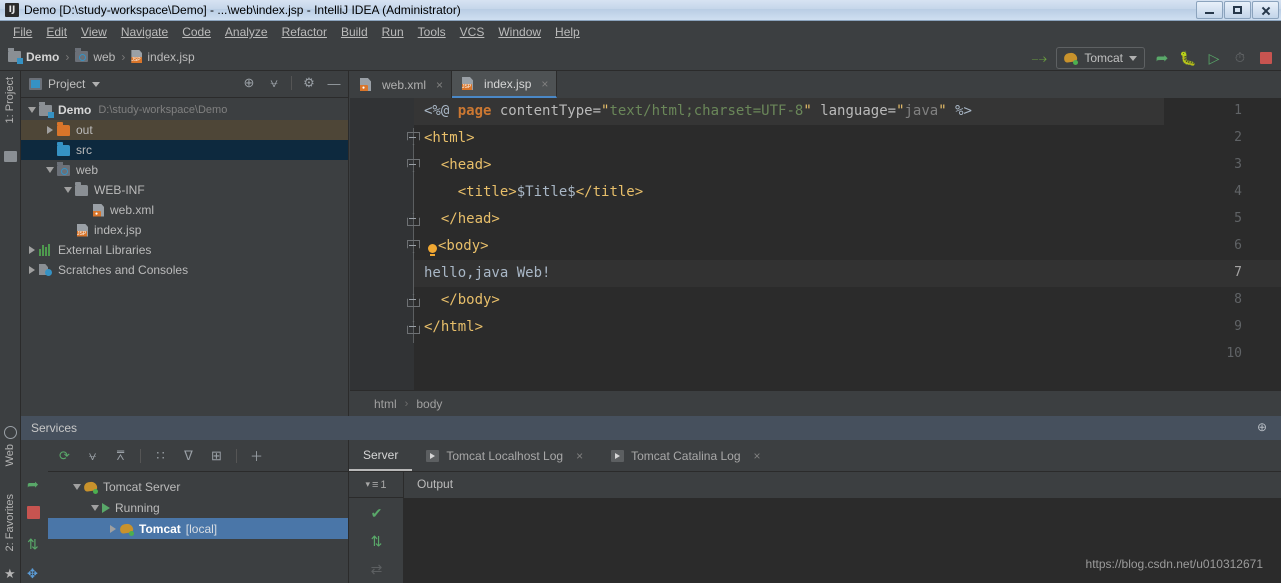  What do you see at coordinates (470, 192) in the screenshot?
I see `code-token: <title>` at bounding box center [470, 192].